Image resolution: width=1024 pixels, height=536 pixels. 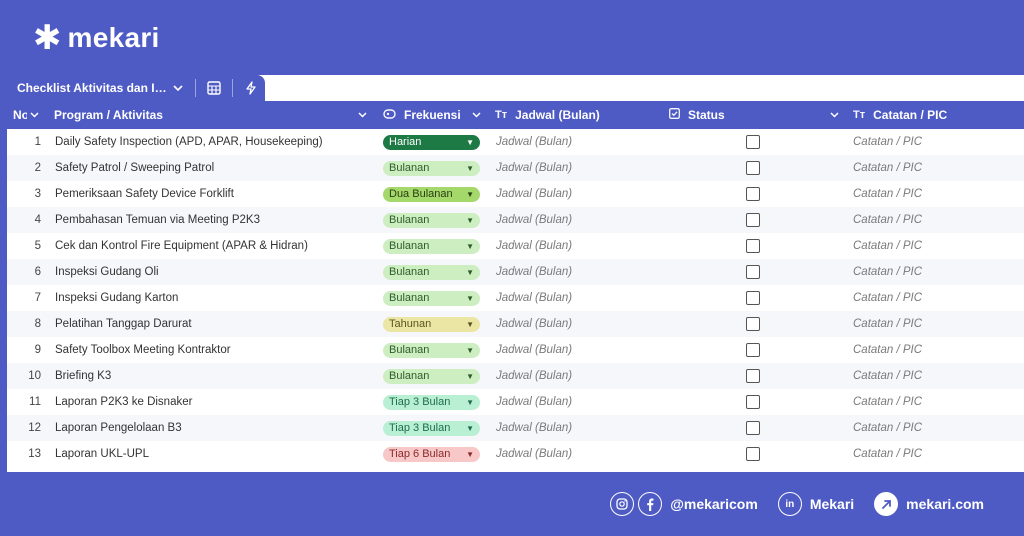 What do you see at coordinates (431, 194) in the screenshot?
I see `frekuensi-select: Dua Bulanan ▼` at bounding box center [431, 194].